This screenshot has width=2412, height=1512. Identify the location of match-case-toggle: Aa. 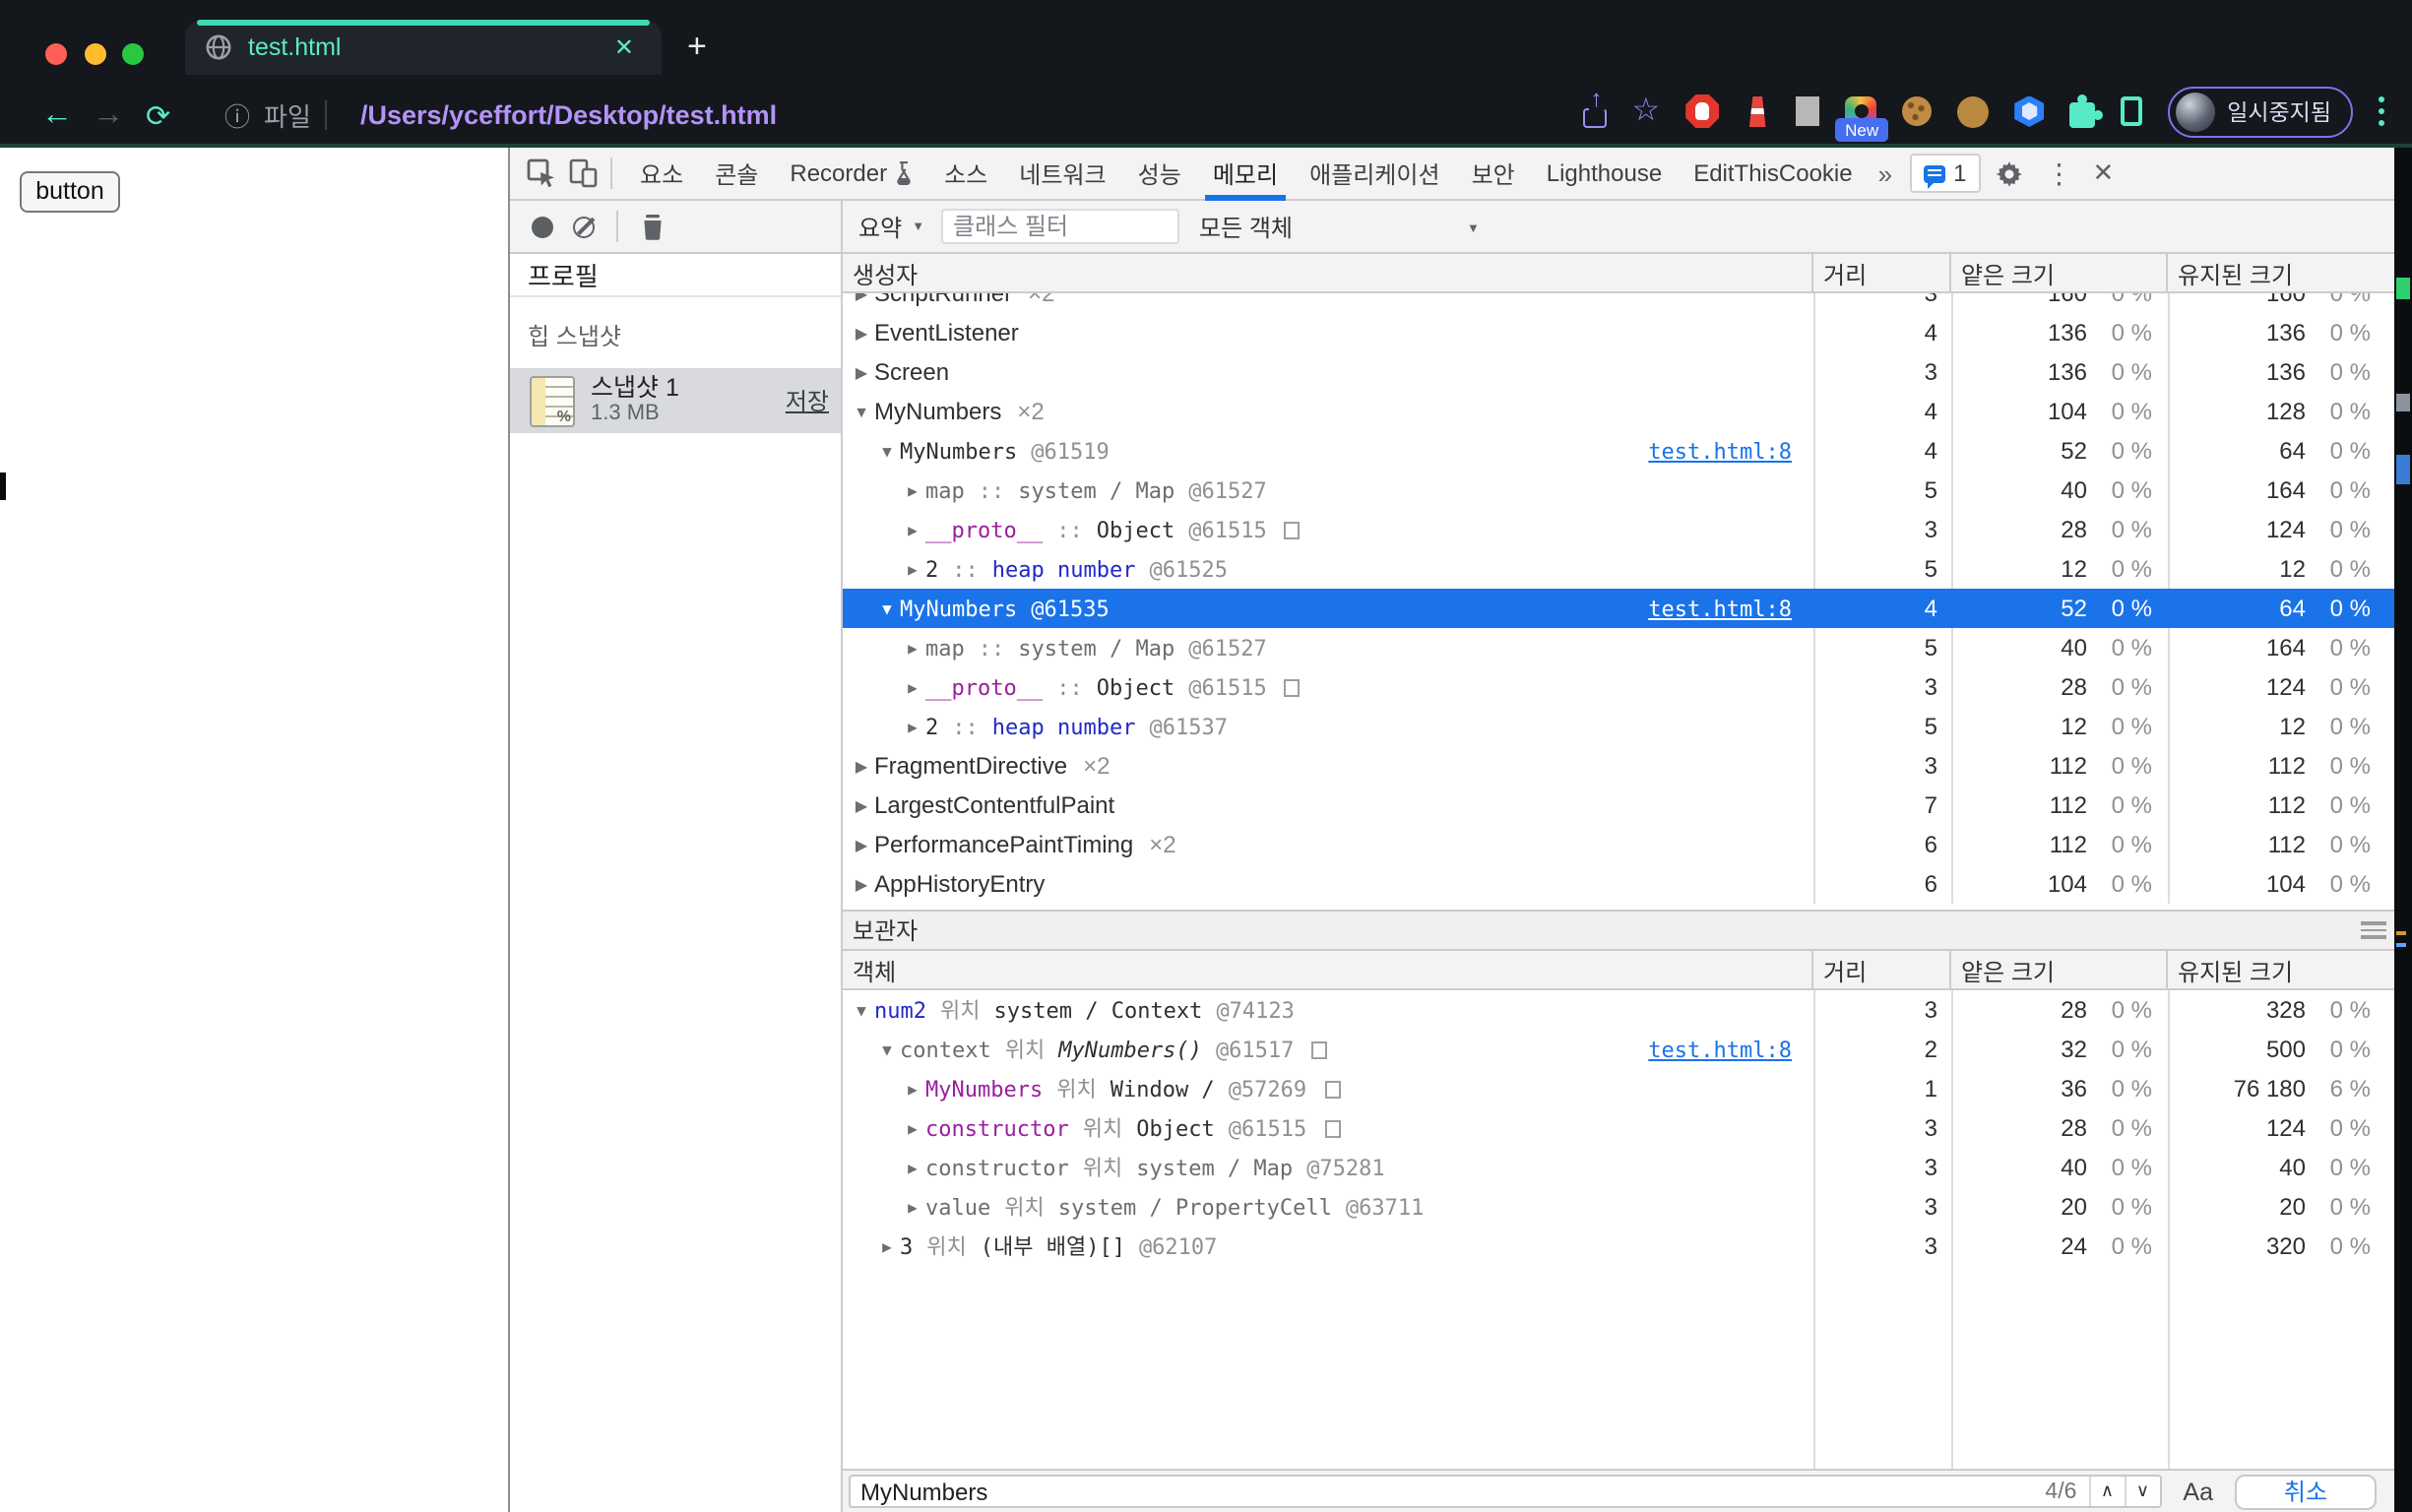
(2198, 1491).